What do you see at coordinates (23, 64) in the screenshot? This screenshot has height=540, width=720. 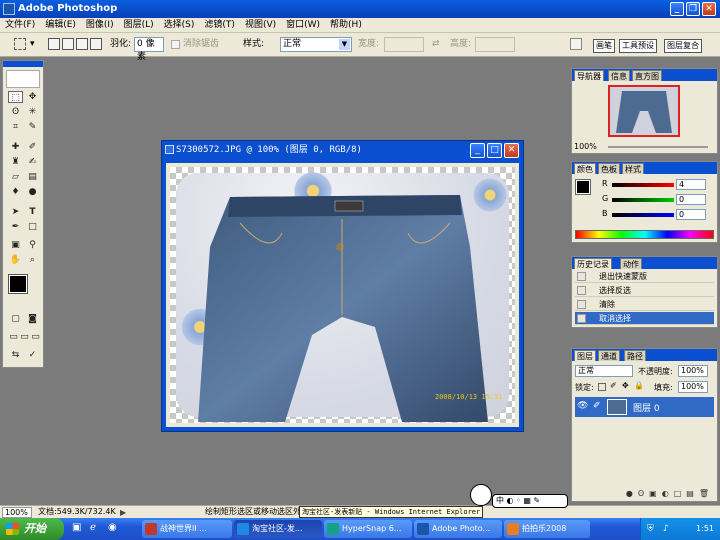 I see `toolbox-header` at bounding box center [23, 64].